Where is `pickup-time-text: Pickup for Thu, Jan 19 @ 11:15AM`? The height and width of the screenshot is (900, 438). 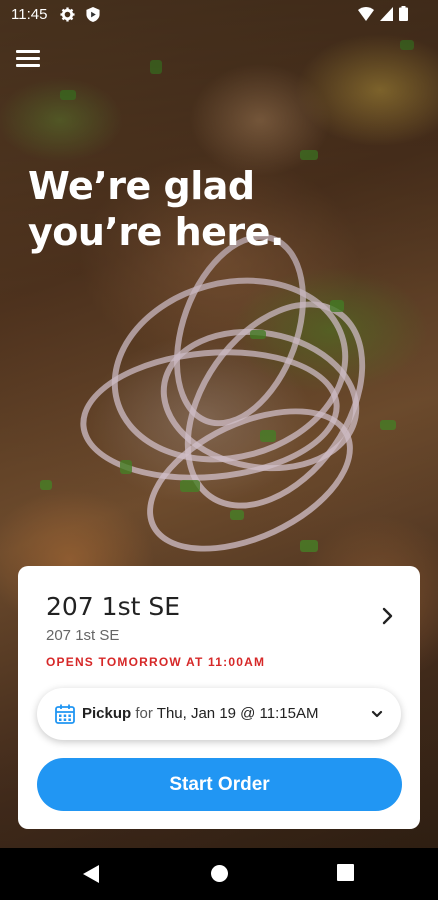
pickup-time-text: Pickup for Thu, Jan 19 @ 11:15AM is located at coordinates (200, 713).